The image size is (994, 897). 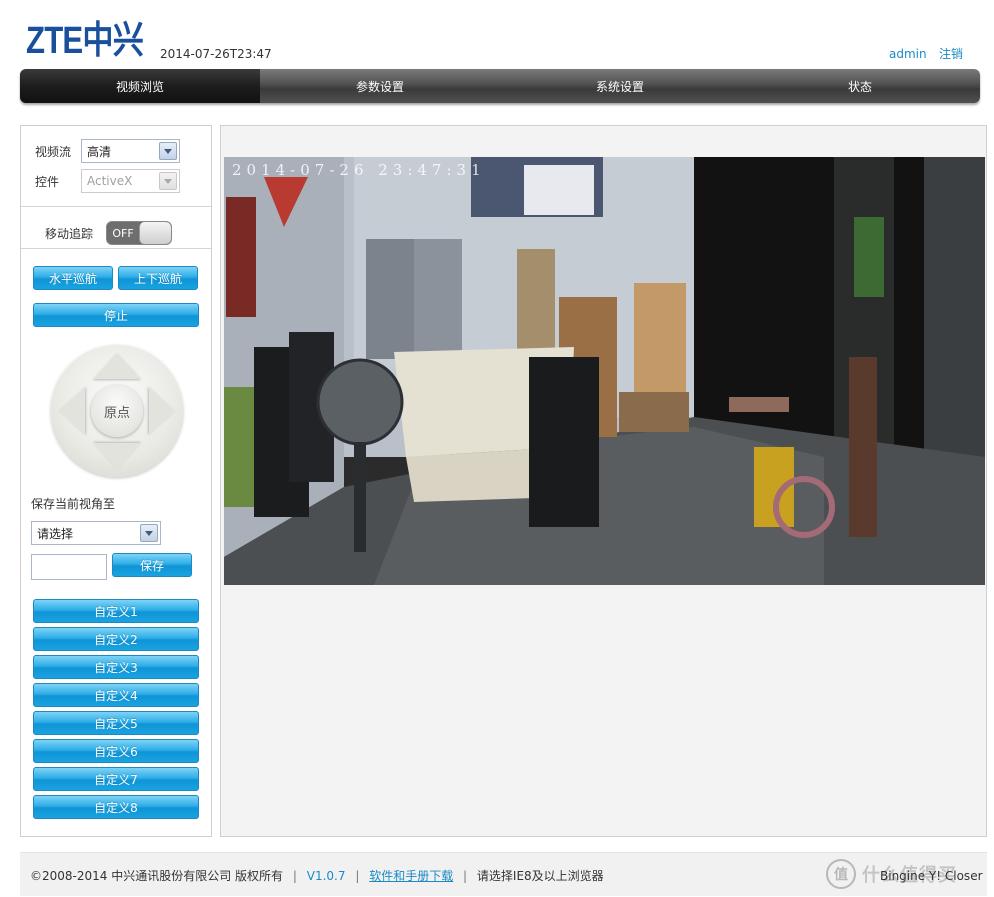 I want to click on ptz-down-arrow-icon, so click(x=117, y=456).